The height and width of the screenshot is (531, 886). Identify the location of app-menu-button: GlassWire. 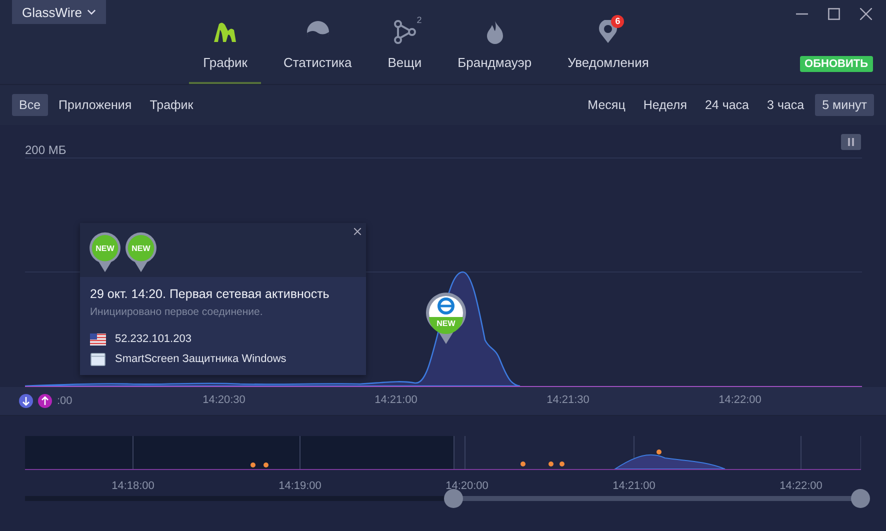
(59, 12).